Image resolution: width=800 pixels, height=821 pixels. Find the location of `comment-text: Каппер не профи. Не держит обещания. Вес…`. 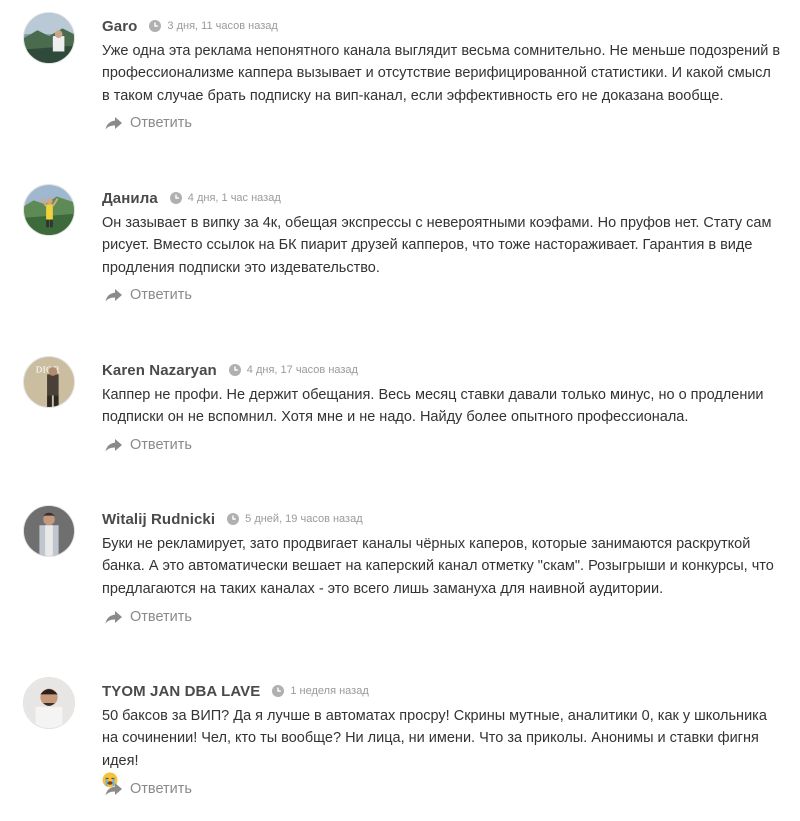

comment-text: Каппер не профи. Не держит обещания. Вес… is located at coordinates (433, 406).